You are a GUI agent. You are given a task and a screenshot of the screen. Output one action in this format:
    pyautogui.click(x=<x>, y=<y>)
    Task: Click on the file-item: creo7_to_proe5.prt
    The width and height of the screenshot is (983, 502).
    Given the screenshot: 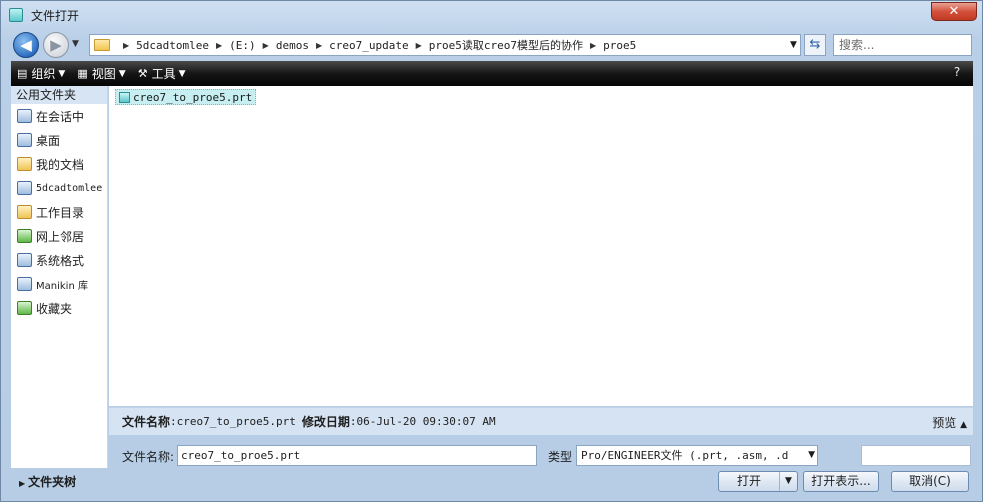 What is the action you would take?
    pyautogui.click(x=186, y=97)
    